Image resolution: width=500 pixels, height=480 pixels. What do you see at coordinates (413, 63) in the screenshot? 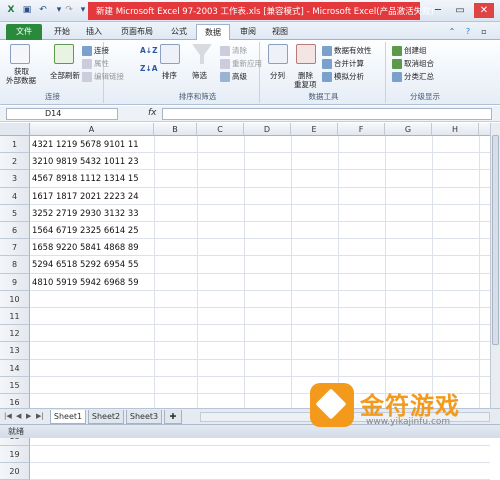
I see `ungroup-button: 取消组合` at bounding box center [413, 63].